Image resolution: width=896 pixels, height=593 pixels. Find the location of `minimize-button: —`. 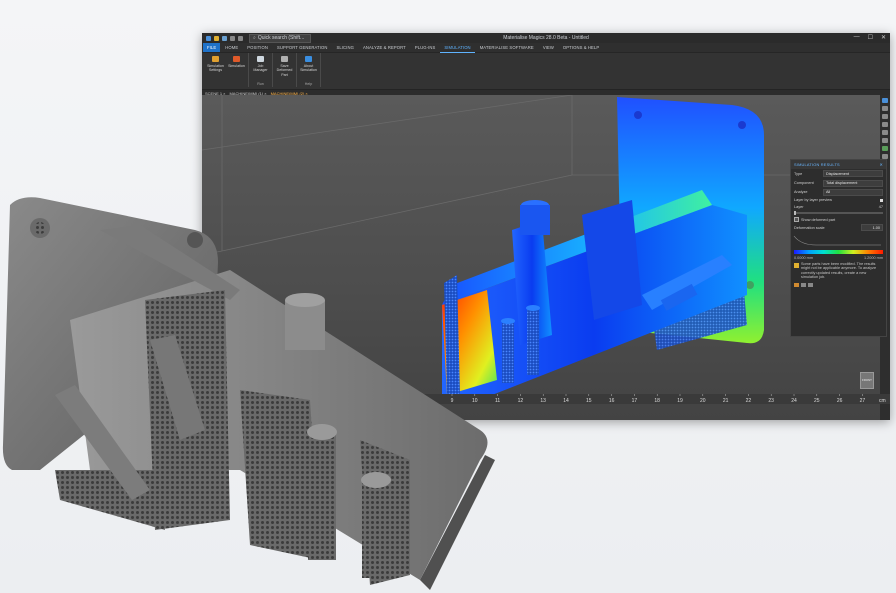

minimize-button: — is located at coordinates (857, 37).